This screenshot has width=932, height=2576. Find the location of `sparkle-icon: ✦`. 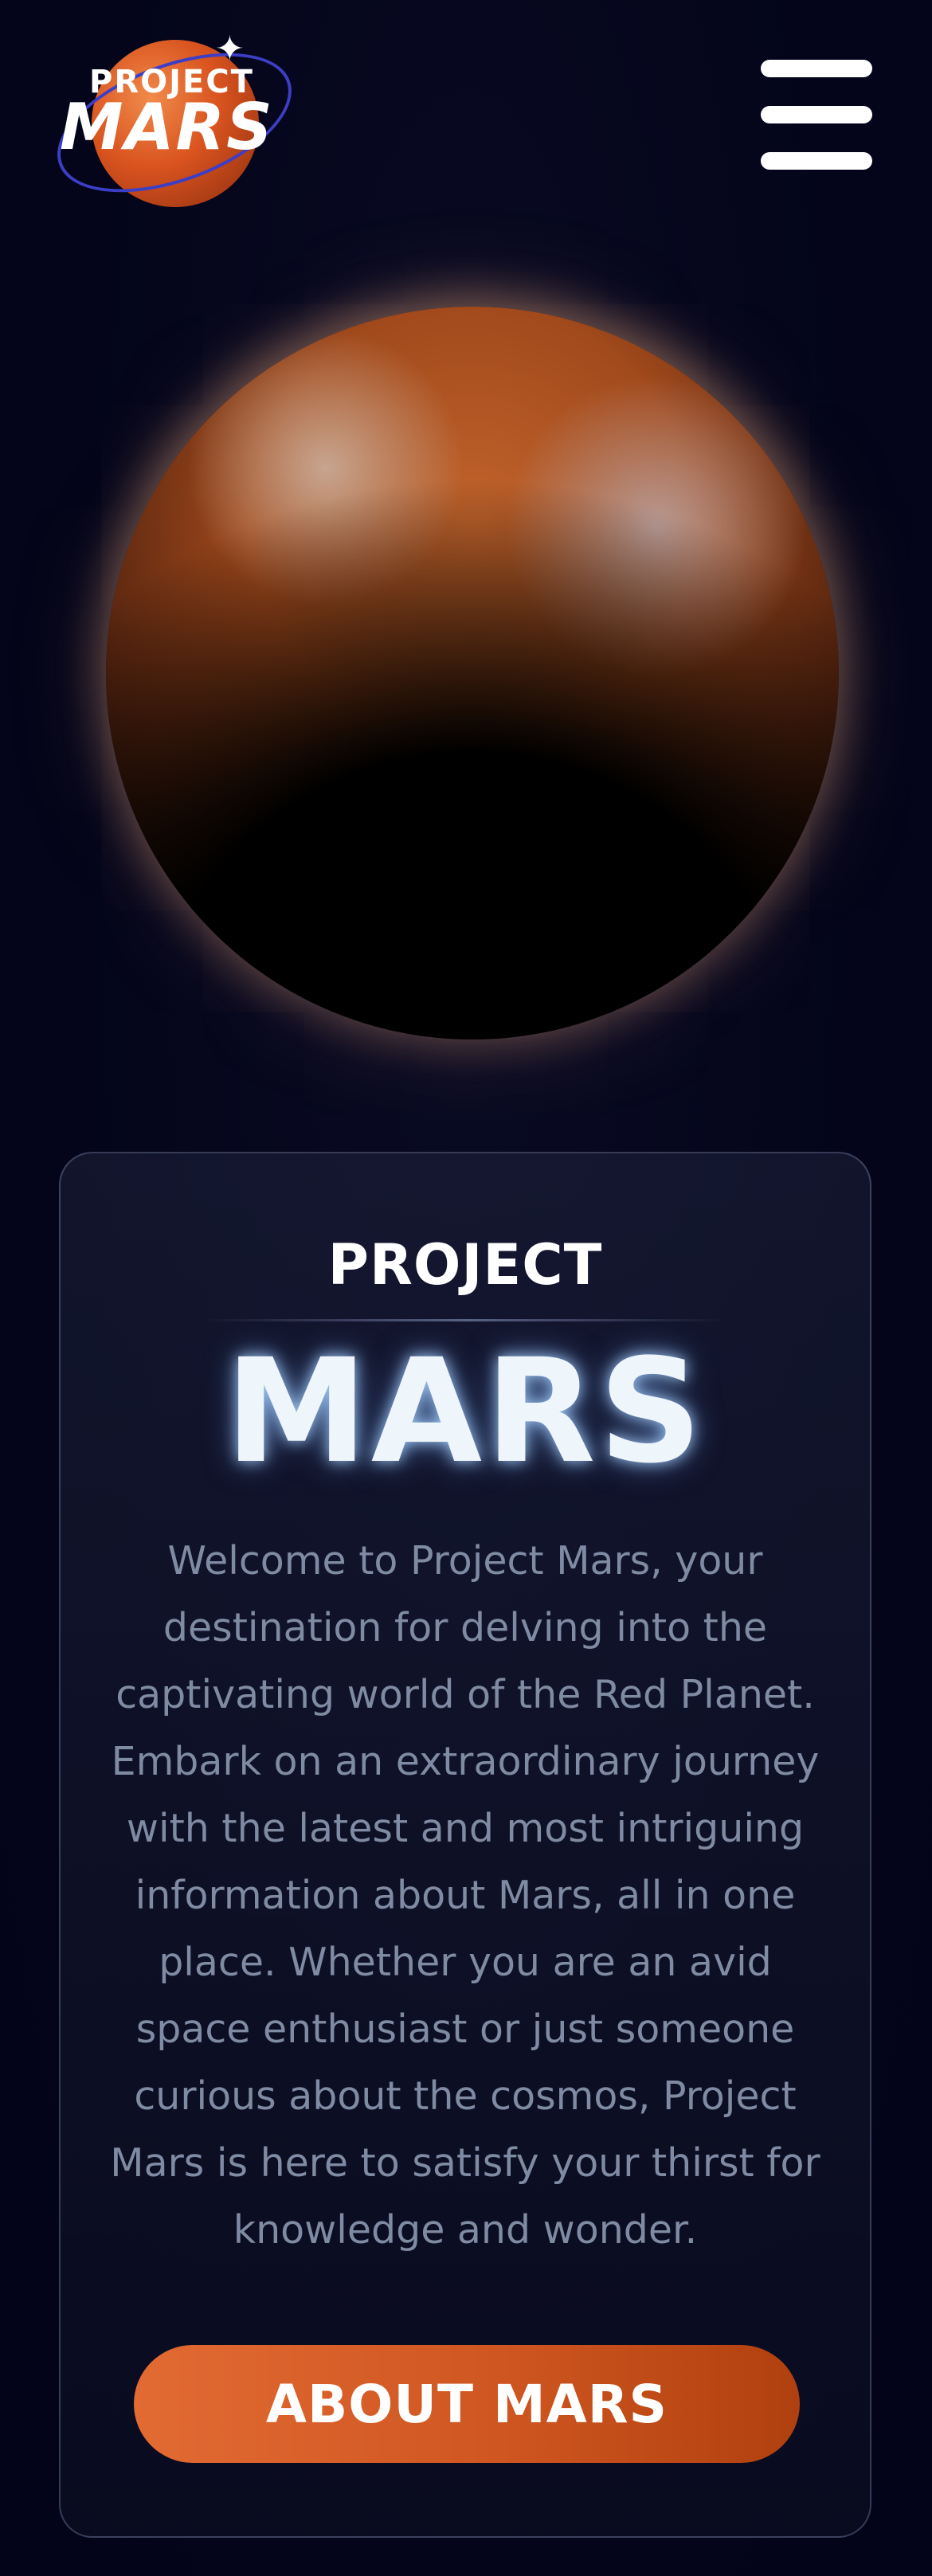

sparkle-icon: ✦ is located at coordinates (230, 49).